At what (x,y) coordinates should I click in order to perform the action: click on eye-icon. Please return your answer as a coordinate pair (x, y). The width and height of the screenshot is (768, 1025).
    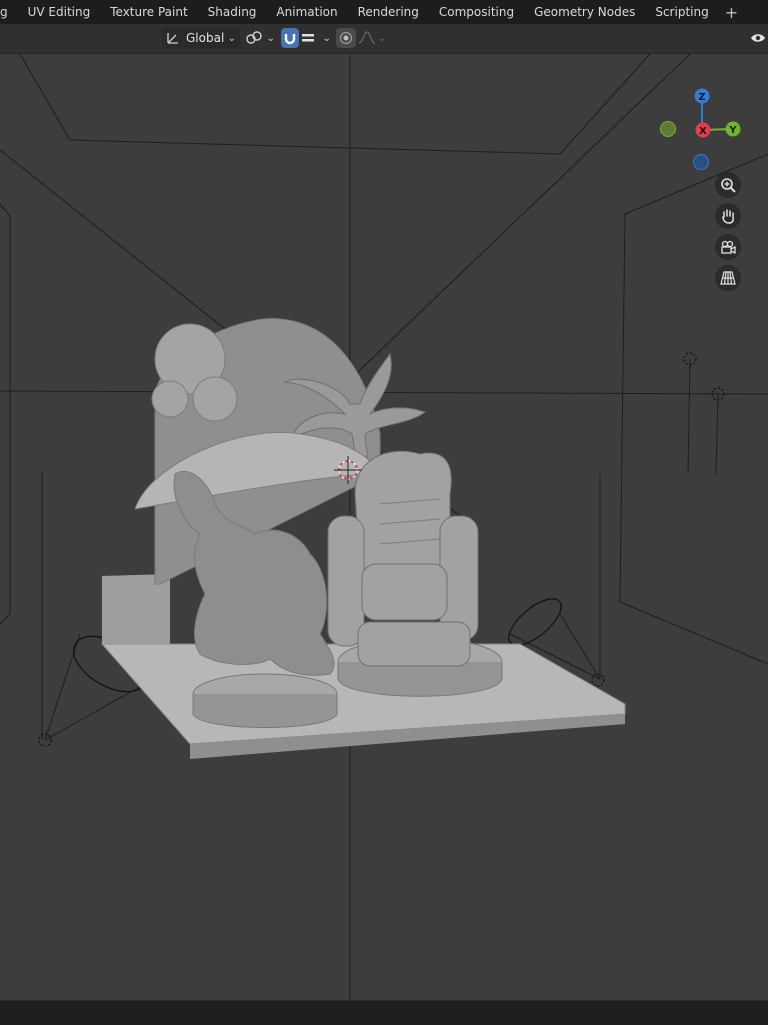
    Looking at the image, I should click on (758, 38).